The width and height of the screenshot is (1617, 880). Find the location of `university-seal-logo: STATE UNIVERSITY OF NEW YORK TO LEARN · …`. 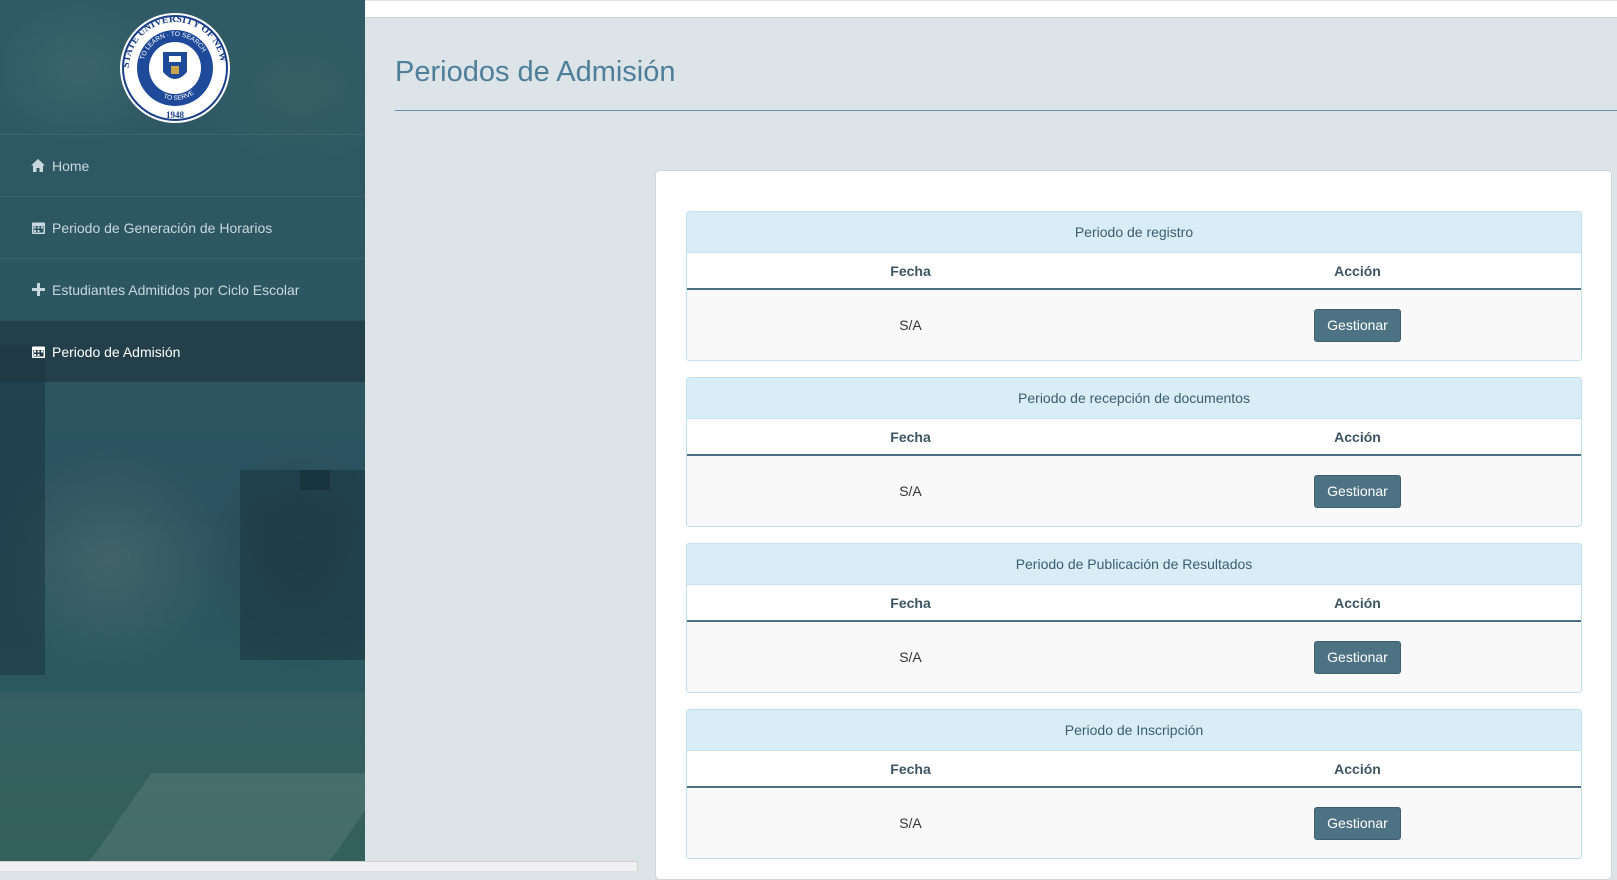

university-seal-logo: STATE UNIVERSITY OF NEW YORK TO LEARN · … is located at coordinates (175, 68).